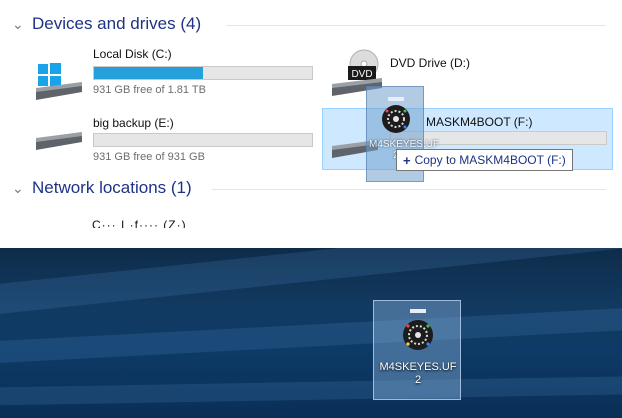  Describe the element at coordinates (490, 160) in the screenshot. I see `tooltip-text: Copy to MASKM4BOOT (F:)` at that location.